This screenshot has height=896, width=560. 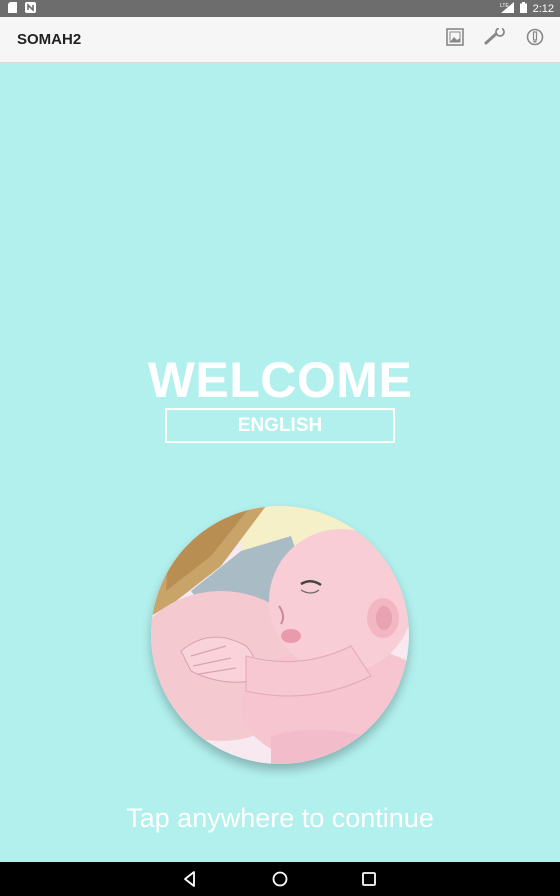 What do you see at coordinates (280, 8) in the screenshot?
I see `status-bar: LTE 2:12` at bounding box center [280, 8].